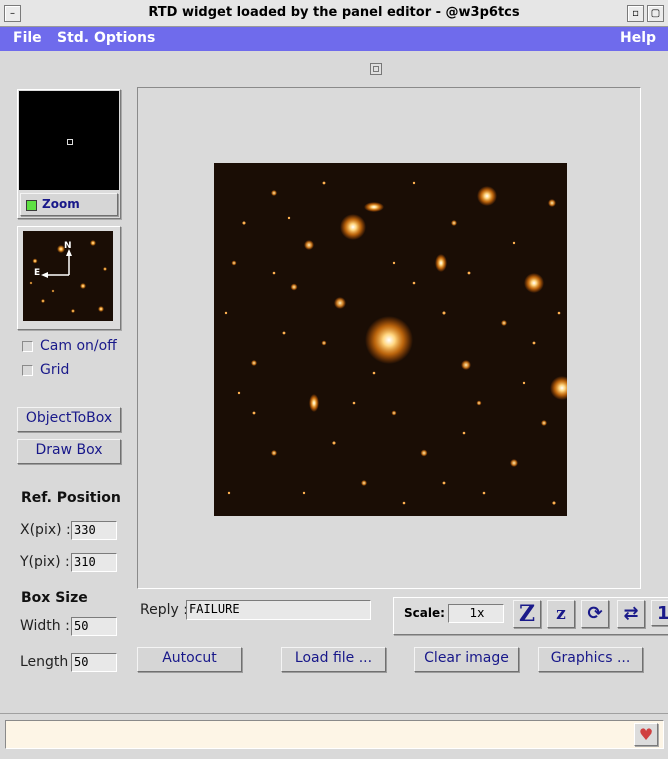  What do you see at coordinates (334, 734) in the screenshot?
I see `status-bar: ♥` at bounding box center [334, 734].